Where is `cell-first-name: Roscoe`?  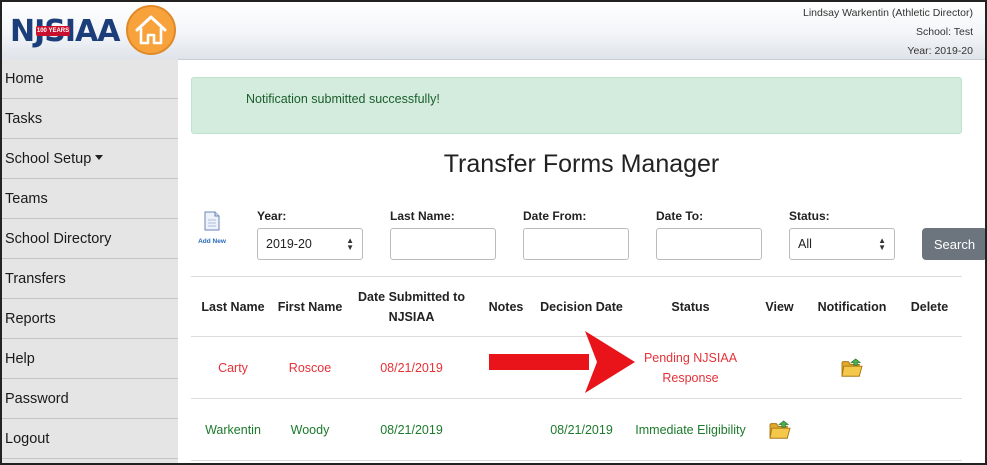 cell-first-name: Roscoe is located at coordinates (310, 367).